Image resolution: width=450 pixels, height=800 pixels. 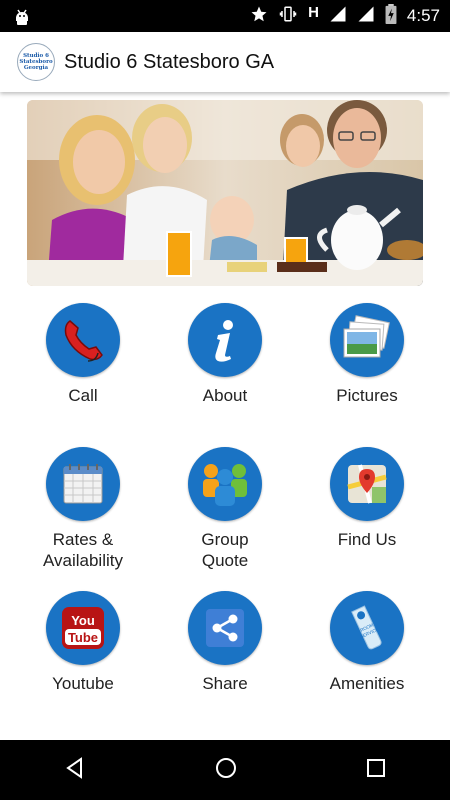 I want to click on menu-item-pictures: Pictures, so click(x=367, y=354).